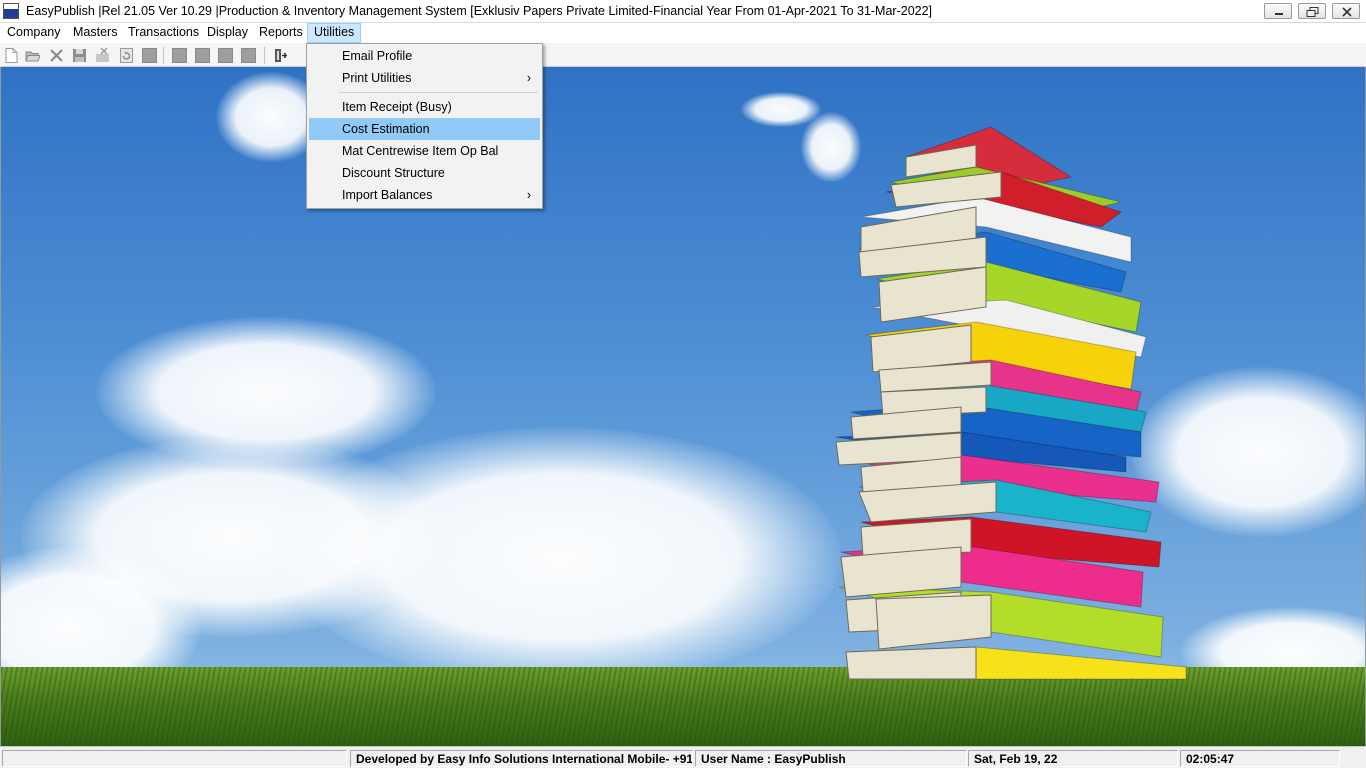 The width and height of the screenshot is (1366, 768). I want to click on refresh-icon, so click(126, 55).